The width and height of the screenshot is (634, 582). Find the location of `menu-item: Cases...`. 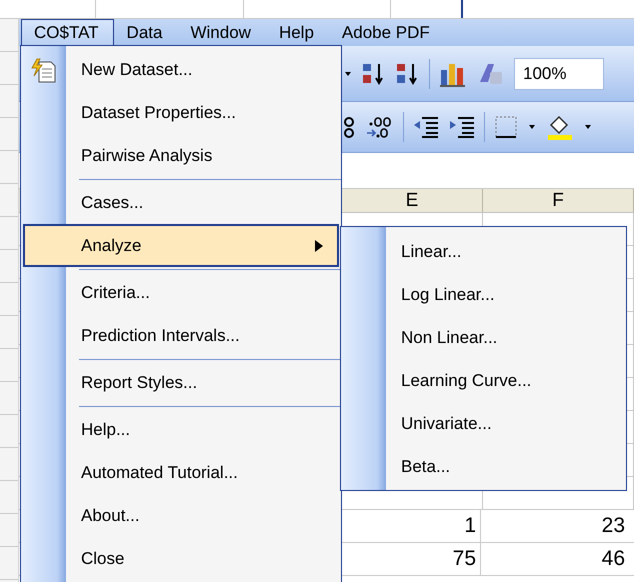

menu-item: Cases... is located at coordinates (181, 202).